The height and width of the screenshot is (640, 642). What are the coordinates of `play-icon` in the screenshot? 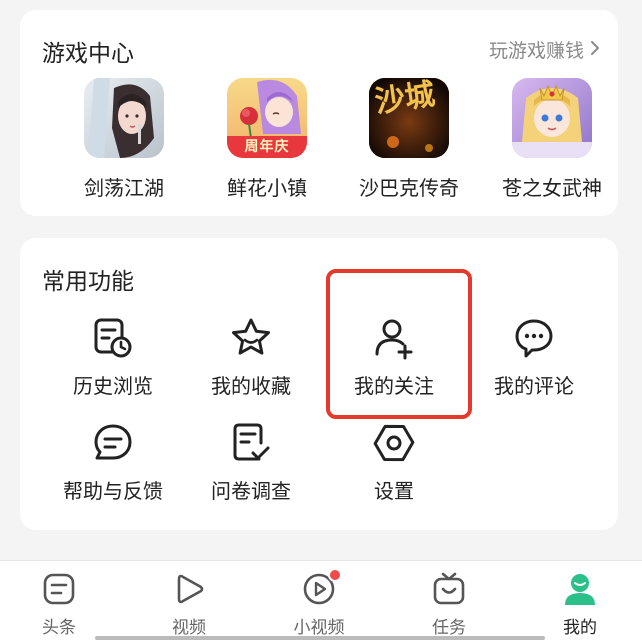 It's located at (190, 589).